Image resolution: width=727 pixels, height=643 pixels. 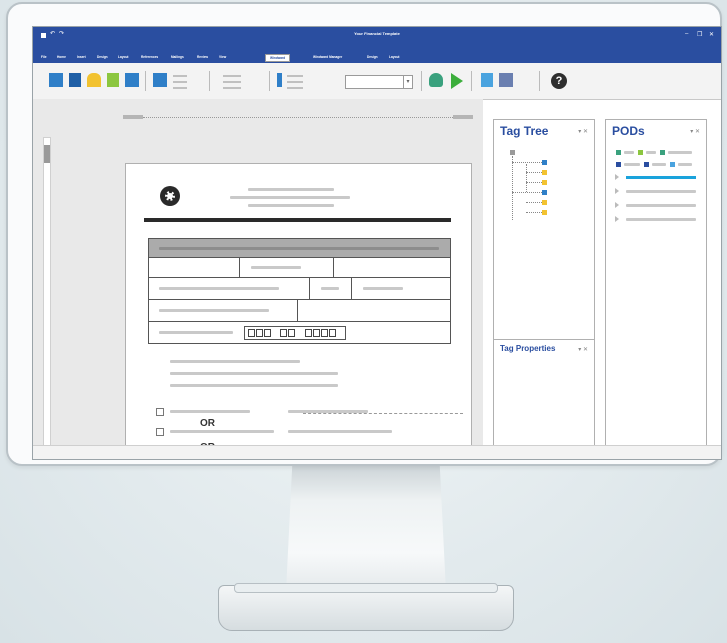 What do you see at coordinates (544, 394) in the screenshot?
I see `tag-properties-panel: Tag Properties ▾ ✕` at bounding box center [544, 394].